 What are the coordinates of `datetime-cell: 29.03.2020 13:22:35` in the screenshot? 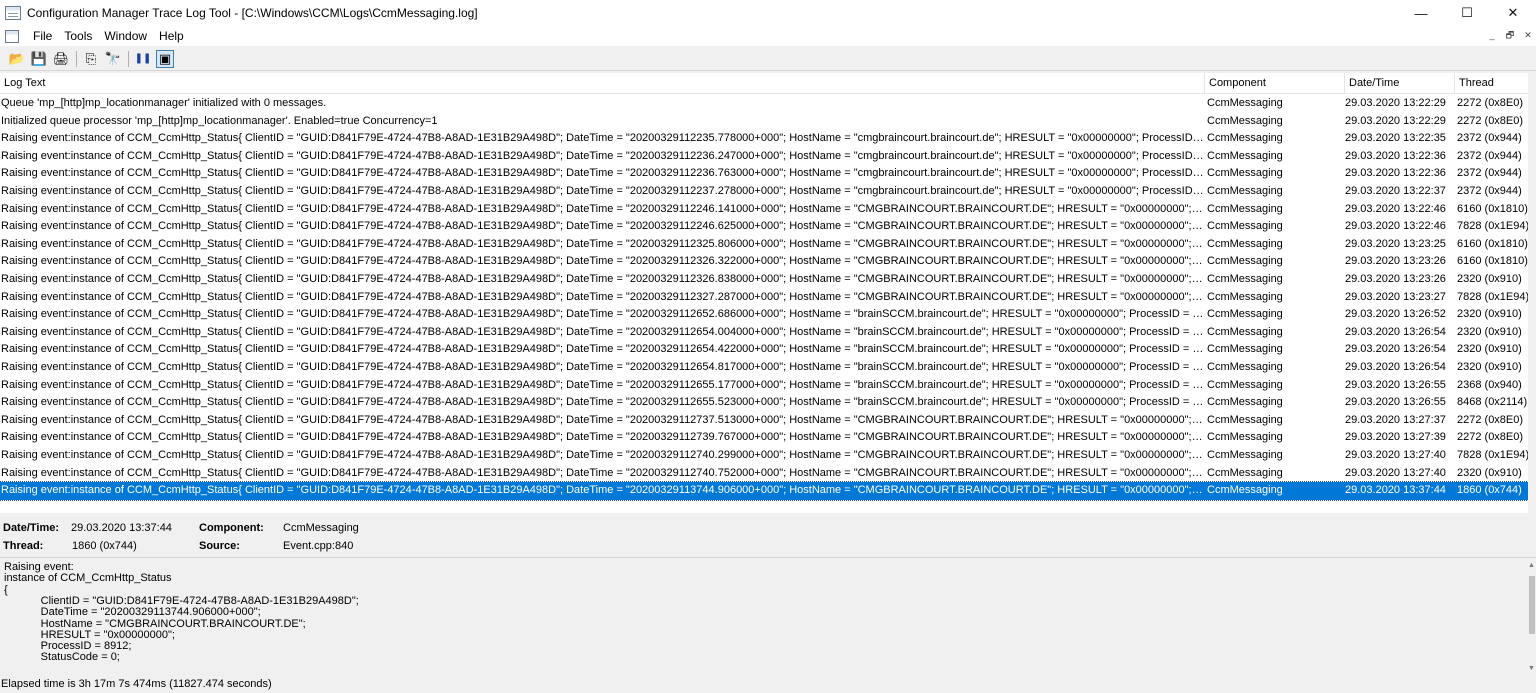 It's located at (1395, 138).